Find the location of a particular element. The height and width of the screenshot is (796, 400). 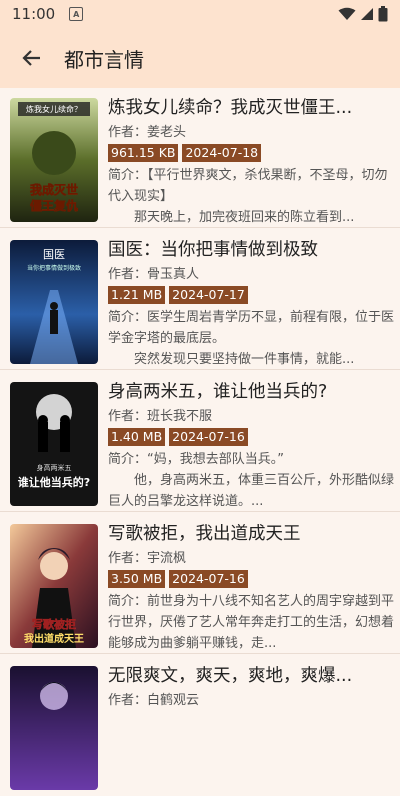

book-title: 身高两米五，谁让他当兵的? is located at coordinates (218, 392).